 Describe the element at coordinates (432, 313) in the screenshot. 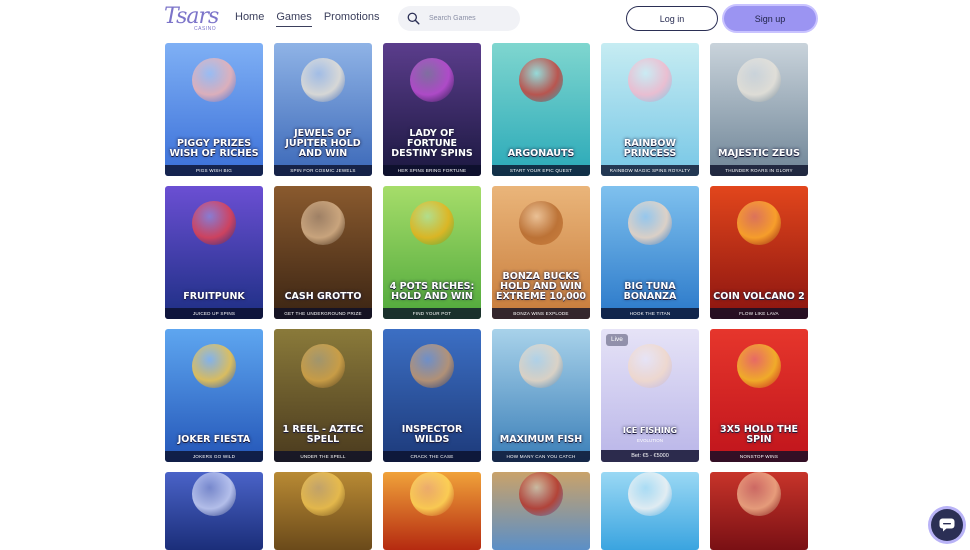

I see `game-tagline: FIND YOUR POT` at that location.